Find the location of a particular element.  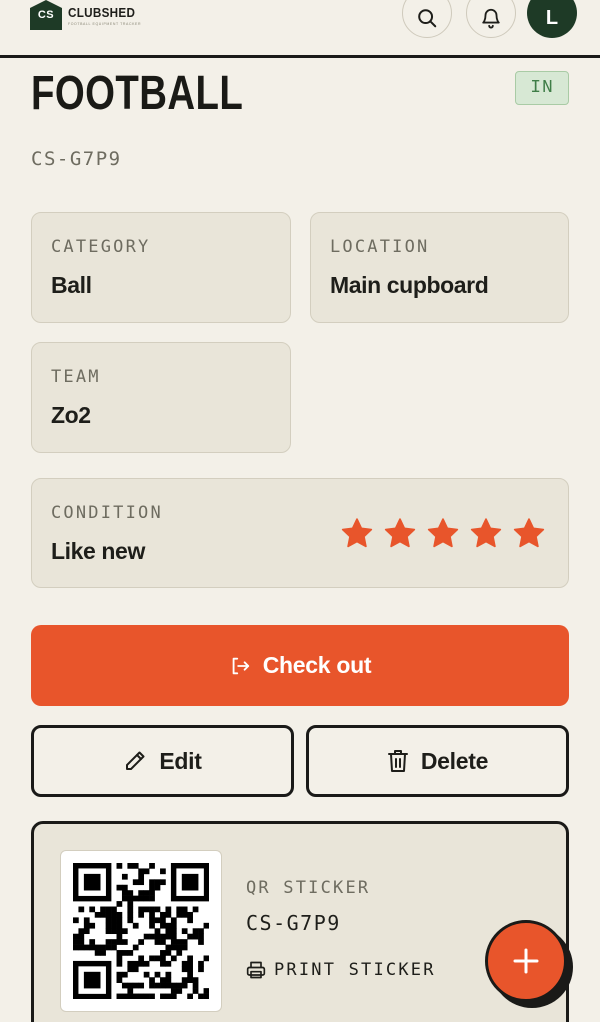

search-button is located at coordinates (427, 19).